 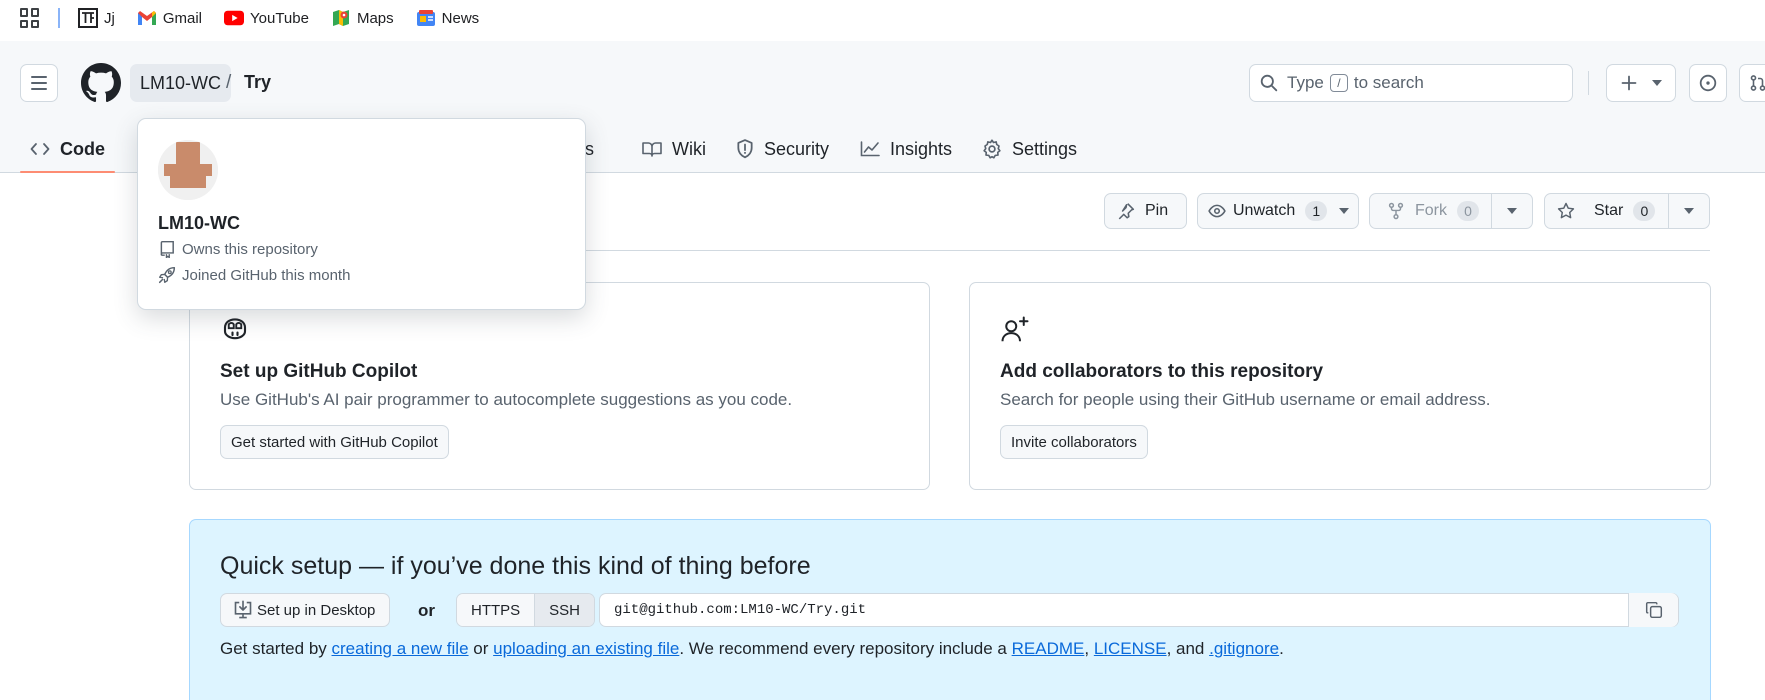 I want to click on gitignore-link: .gitignore, so click(x=1244, y=648).